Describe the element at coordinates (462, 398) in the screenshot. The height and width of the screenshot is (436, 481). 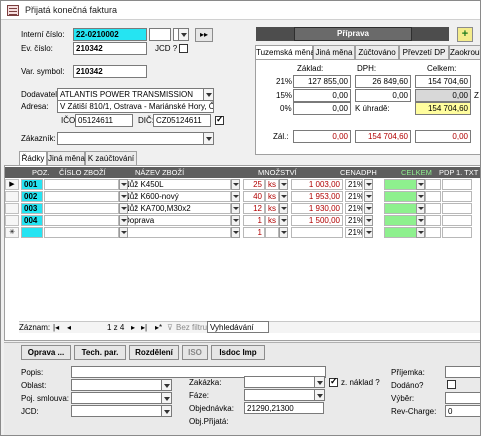
I see `vyber-field` at that location.